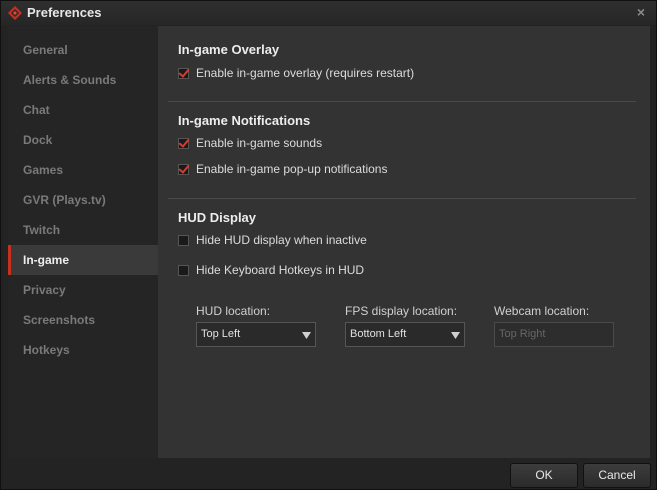 This screenshot has width=657, height=490. Describe the element at coordinates (256, 334) in the screenshot. I see `hud-location-dropdown: Top Left` at that location.